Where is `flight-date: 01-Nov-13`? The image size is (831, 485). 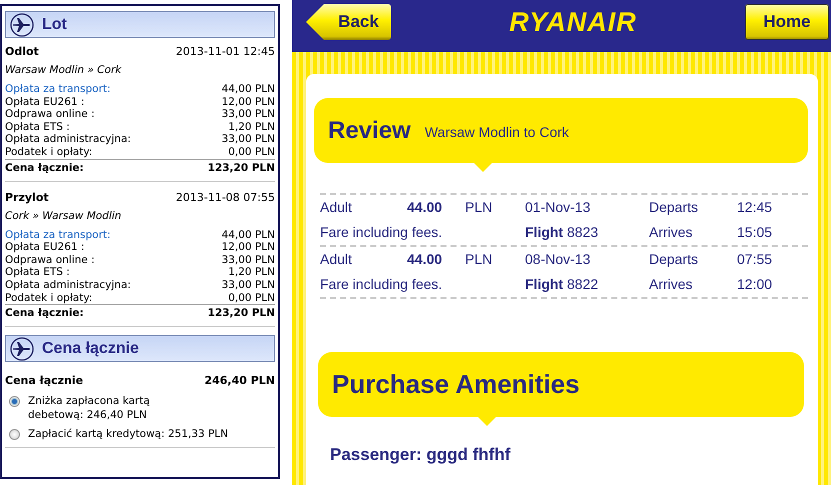
flight-date: 01-Nov-13 is located at coordinates (558, 207).